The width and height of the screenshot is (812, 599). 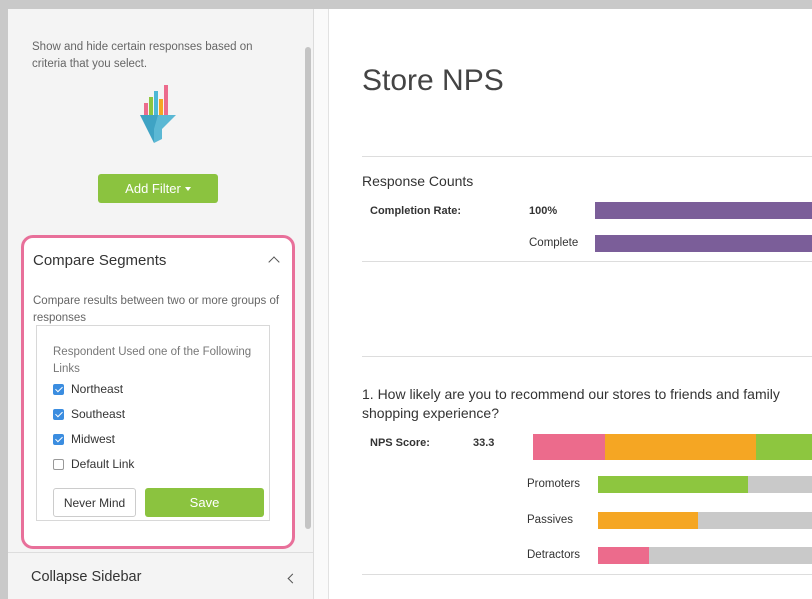 I want to click on sidebar-scrollbar-thumb, so click(x=308, y=288).